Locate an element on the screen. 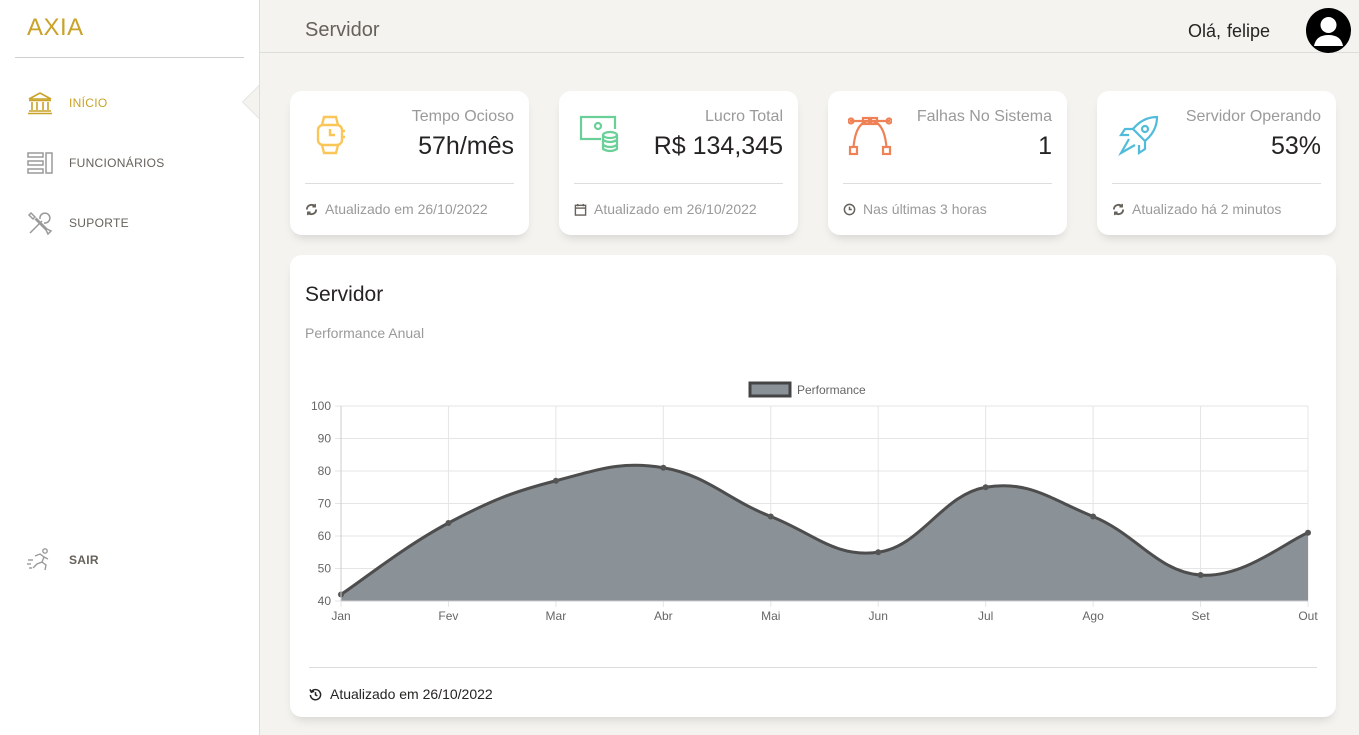  x-tick-label: Jun is located at coordinates (878, 616).